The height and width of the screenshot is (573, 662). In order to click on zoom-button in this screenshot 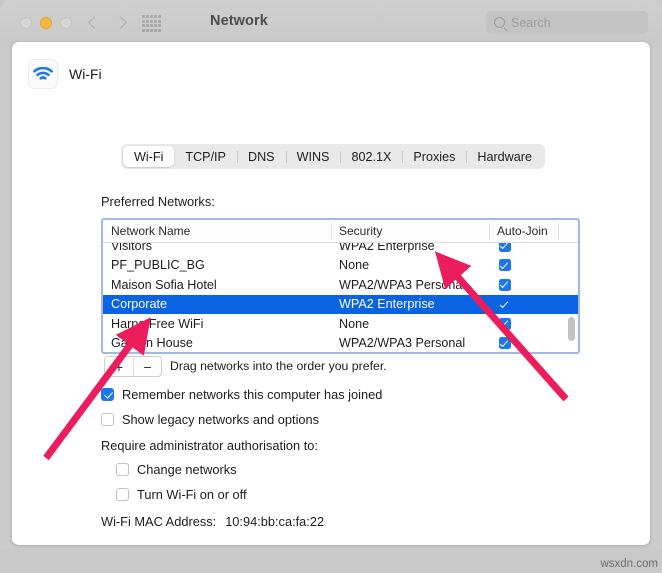, I will do `click(66, 23)`.